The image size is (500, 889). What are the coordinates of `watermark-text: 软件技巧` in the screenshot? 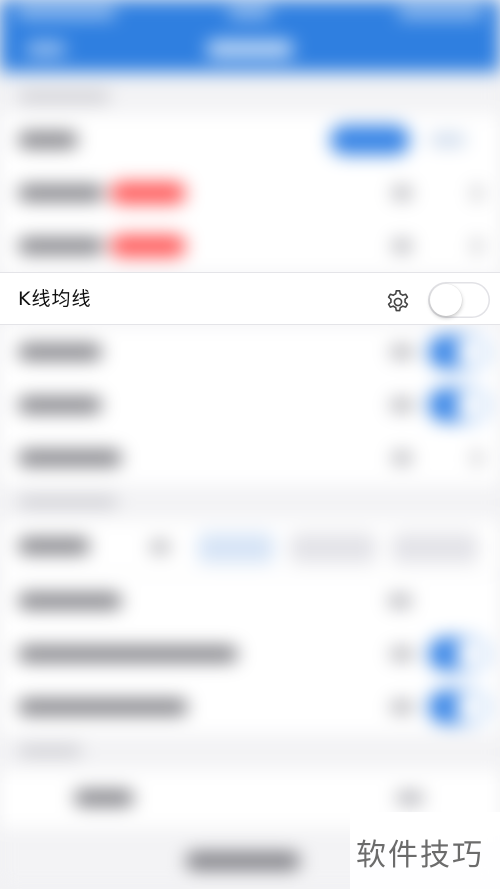 It's located at (420, 855).